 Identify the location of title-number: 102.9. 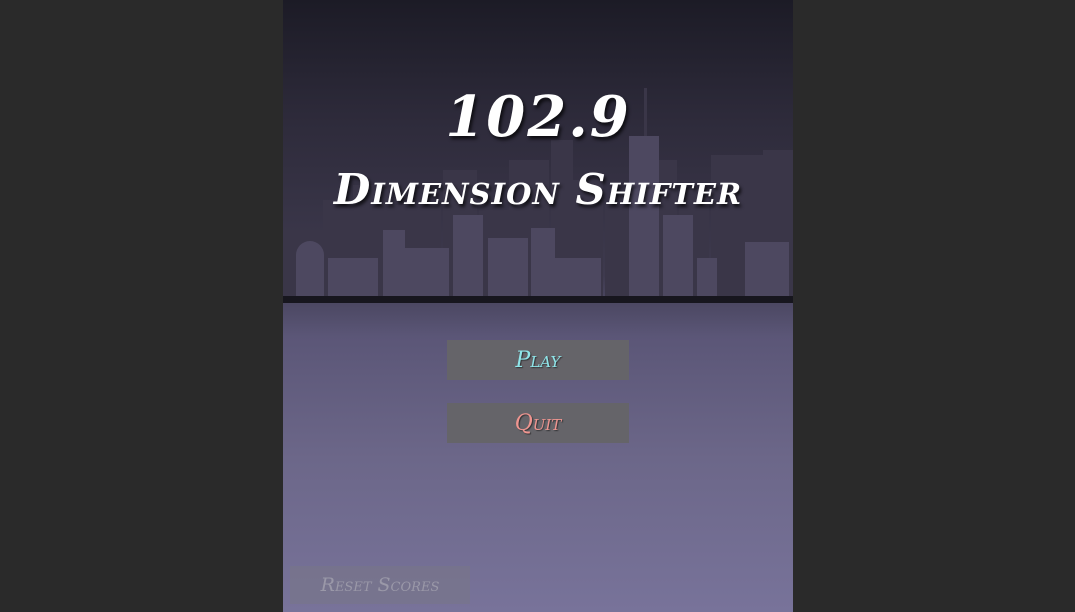
(538, 117).